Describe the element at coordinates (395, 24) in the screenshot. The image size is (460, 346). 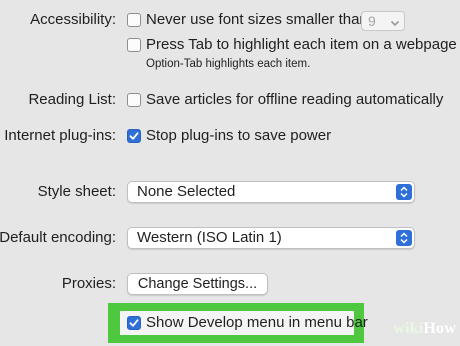
I see `chevron-down-icon` at that location.